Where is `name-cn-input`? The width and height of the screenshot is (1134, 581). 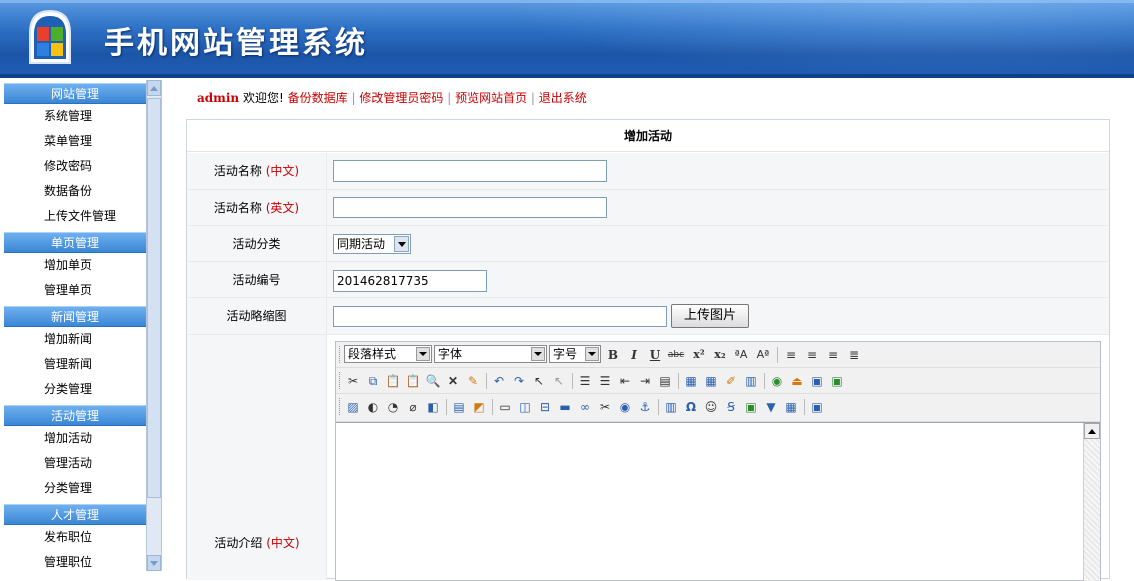
name-cn-input is located at coordinates (470, 171).